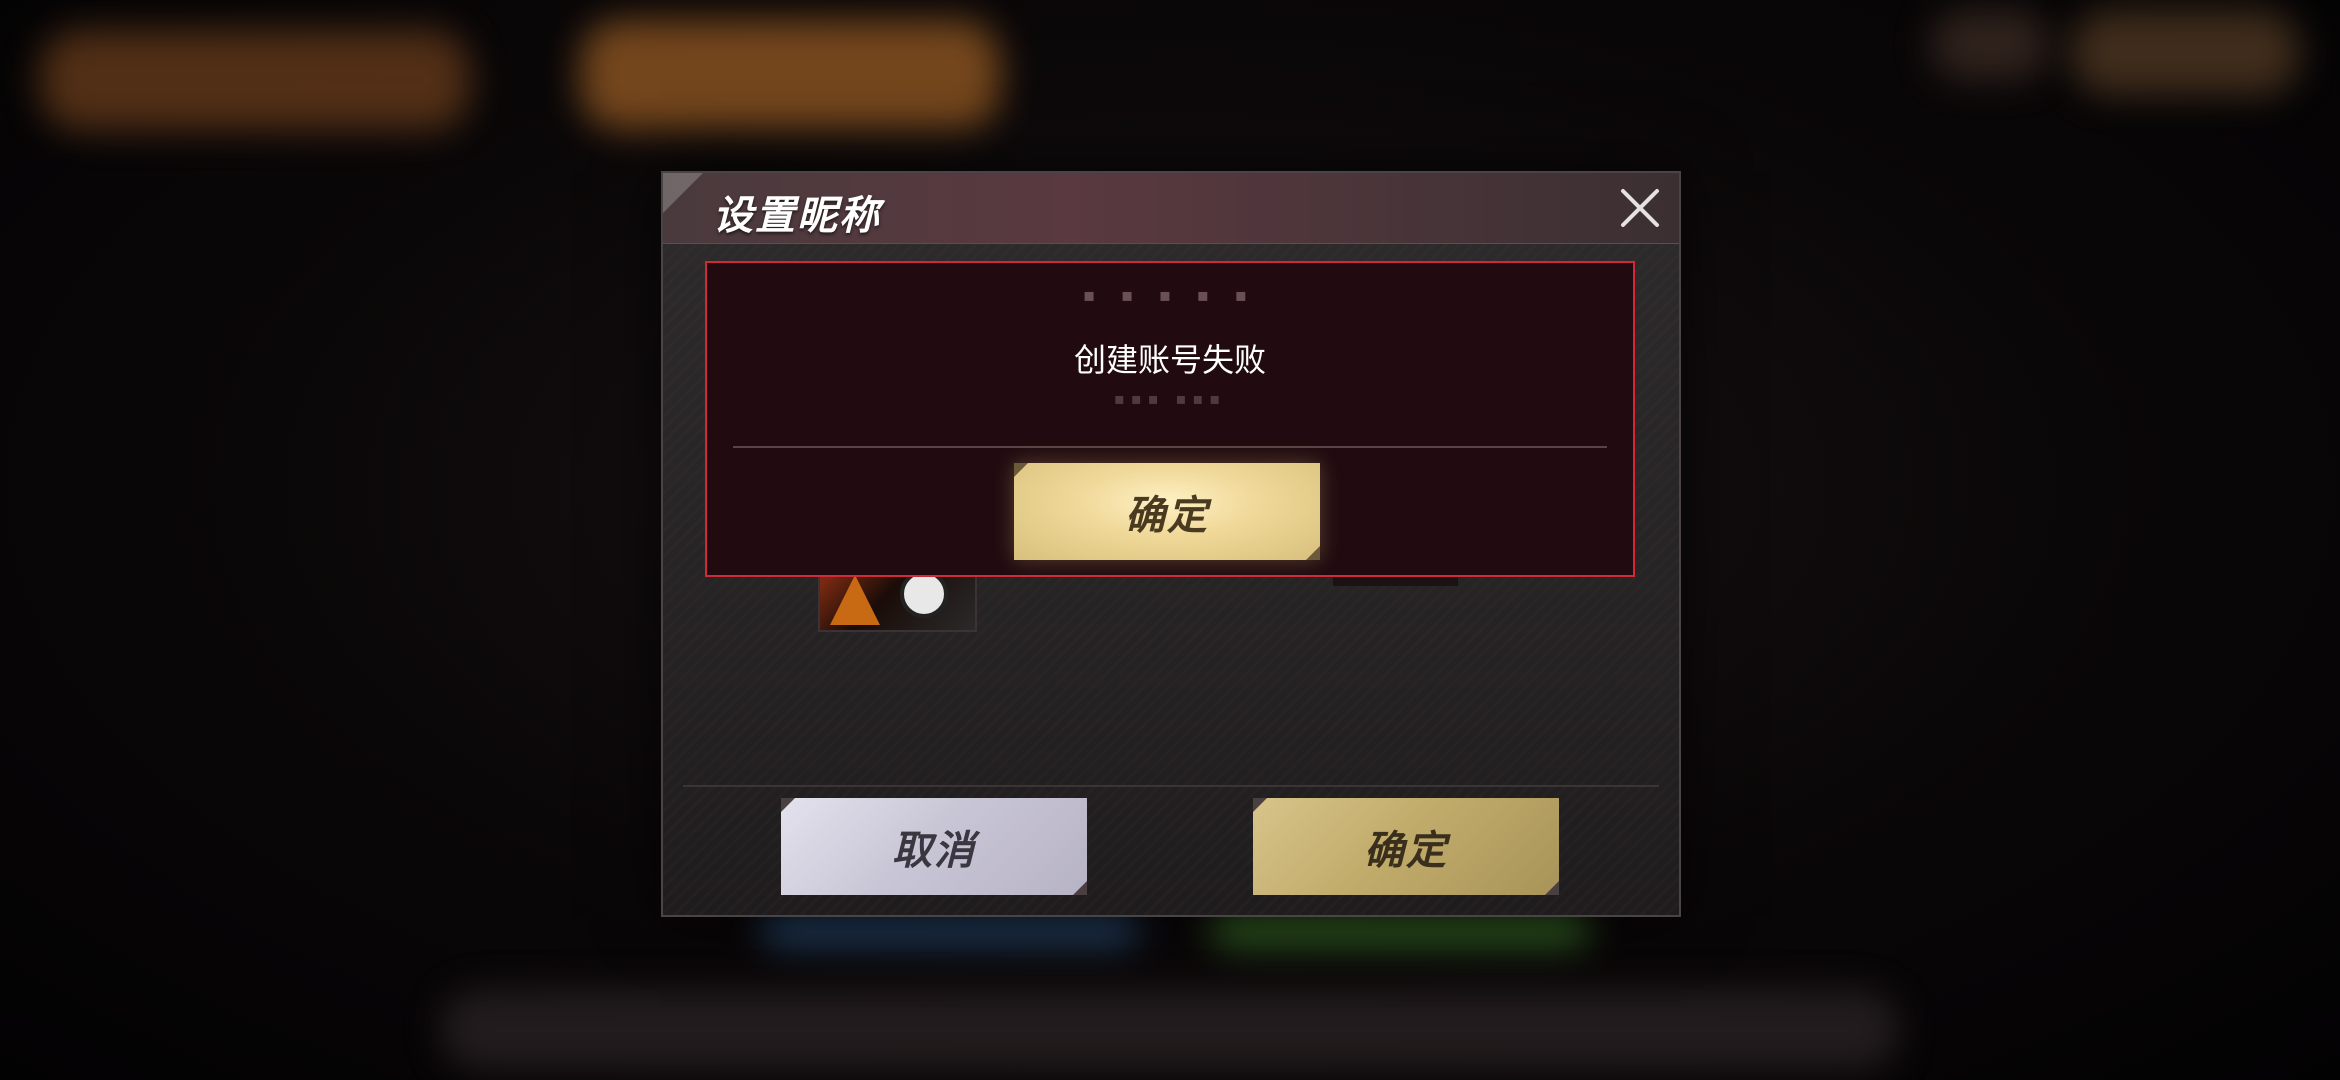 The height and width of the screenshot is (1080, 2340). What do you see at coordinates (1171, 786) in the screenshot?
I see `footer-divider` at bounding box center [1171, 786].